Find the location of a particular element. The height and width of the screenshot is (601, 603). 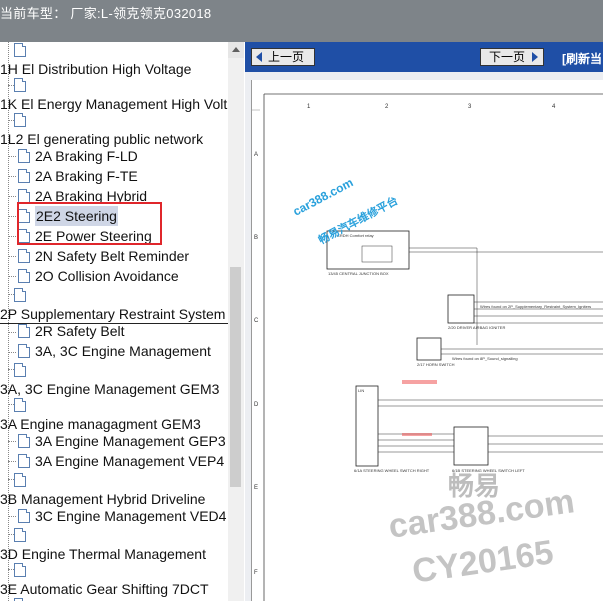

tree-item-label: 2A Braking F-TE is located at coordinates (86, 176).